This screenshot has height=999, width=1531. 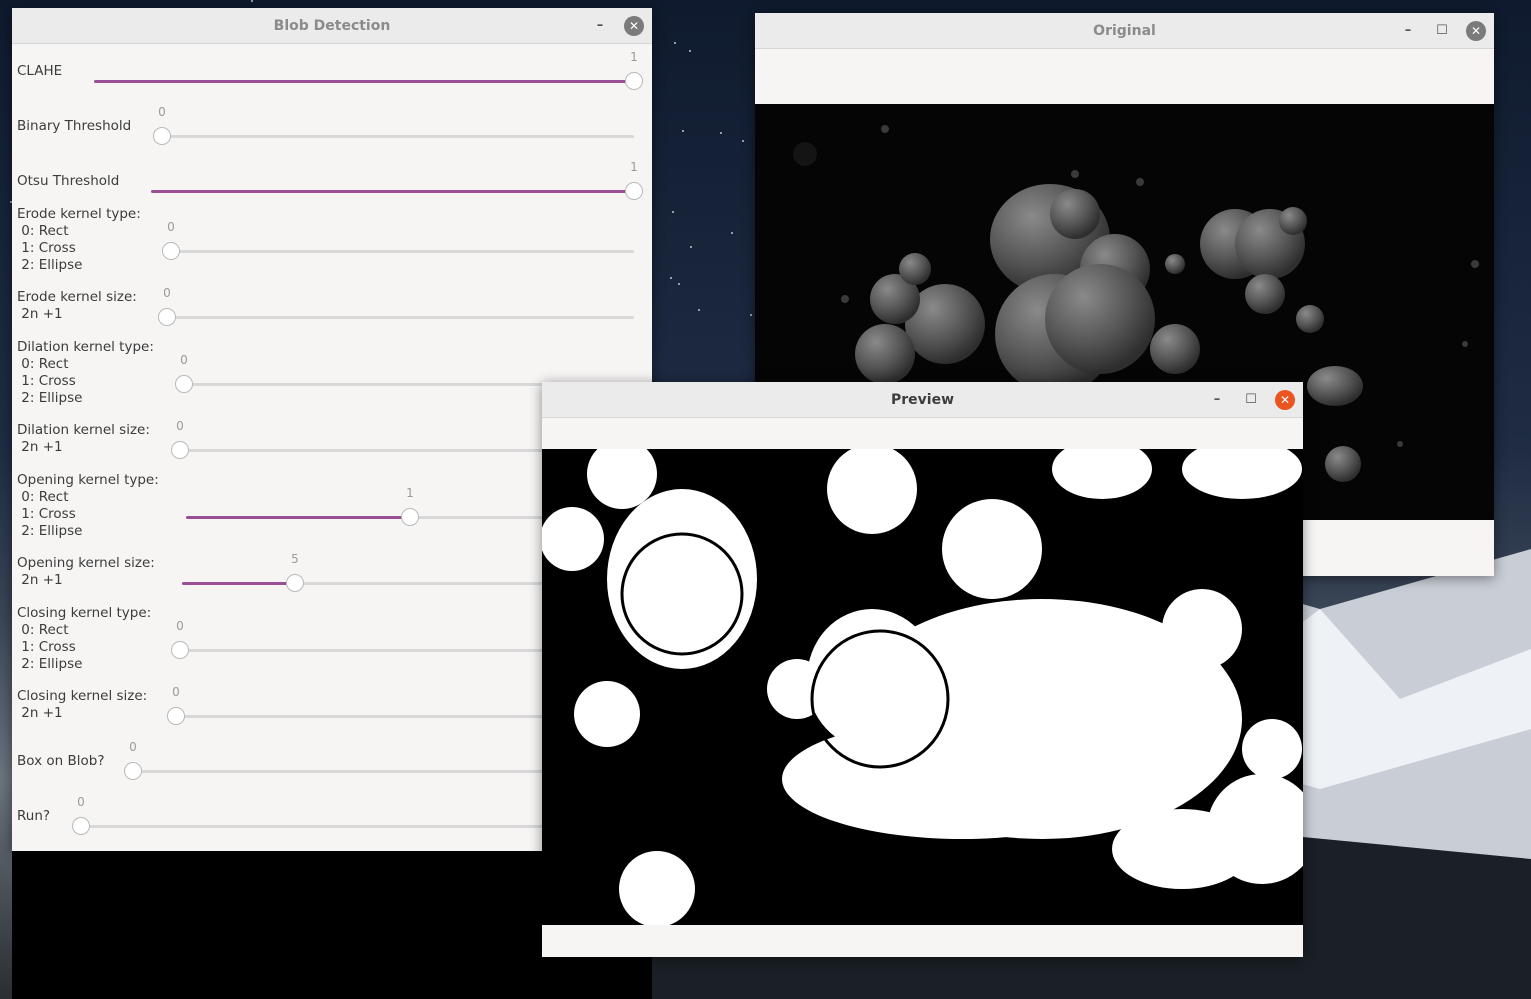 I want to click on original-titlebar: Original – ☐ ✕, so click(x=1124, y=31).